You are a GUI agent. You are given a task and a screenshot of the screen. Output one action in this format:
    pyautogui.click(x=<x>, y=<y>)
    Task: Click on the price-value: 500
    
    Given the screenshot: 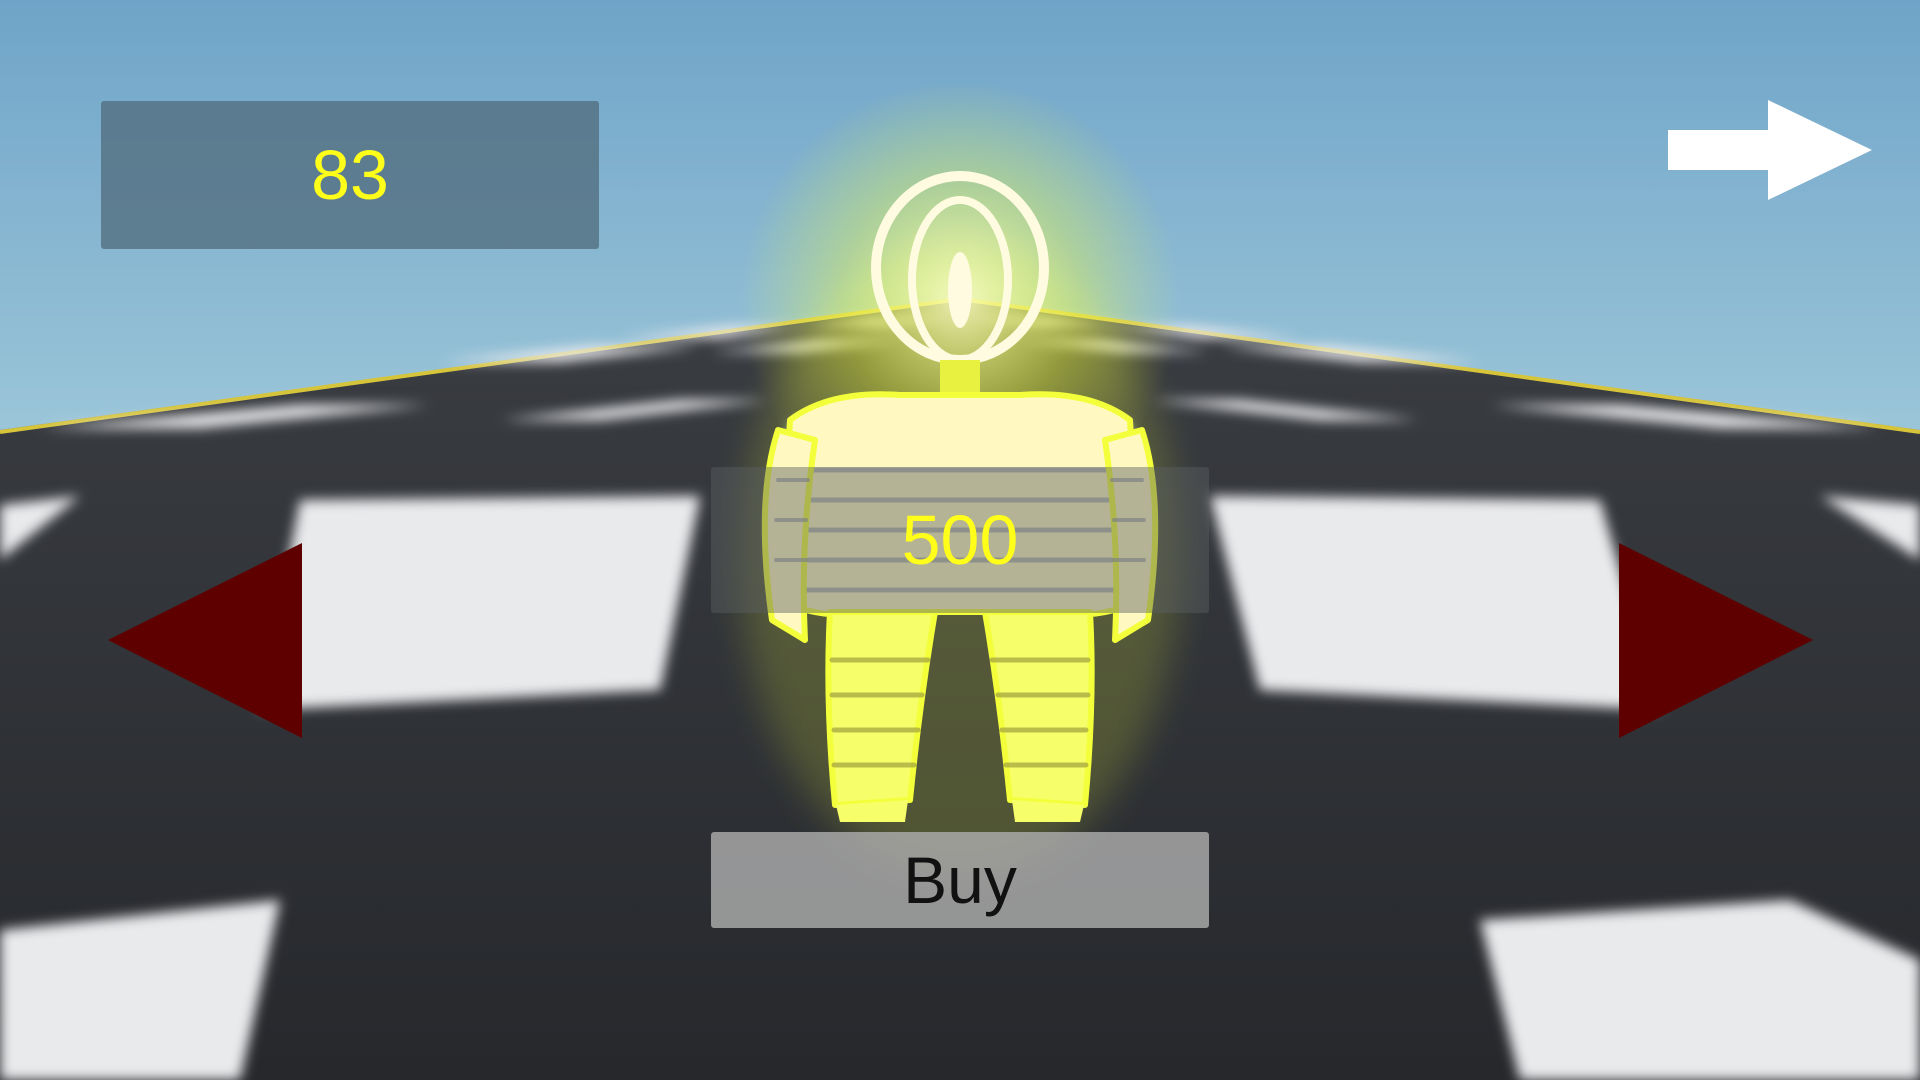 What is the action you would take?
    pyautogui.click(x=960, y=540)
    